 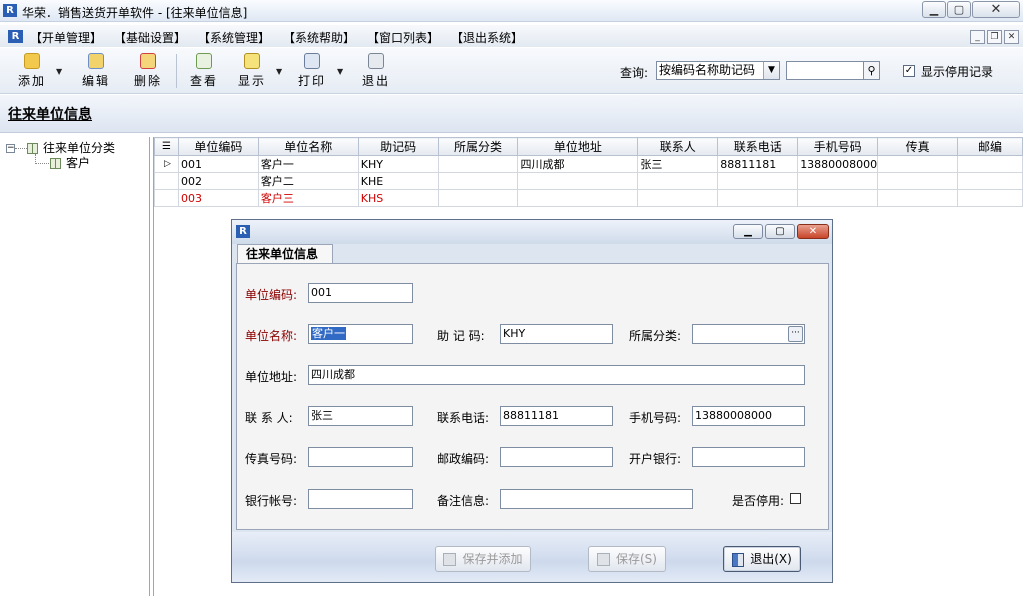 I want to click on close-button: ✕, so click(x=996, y=9).